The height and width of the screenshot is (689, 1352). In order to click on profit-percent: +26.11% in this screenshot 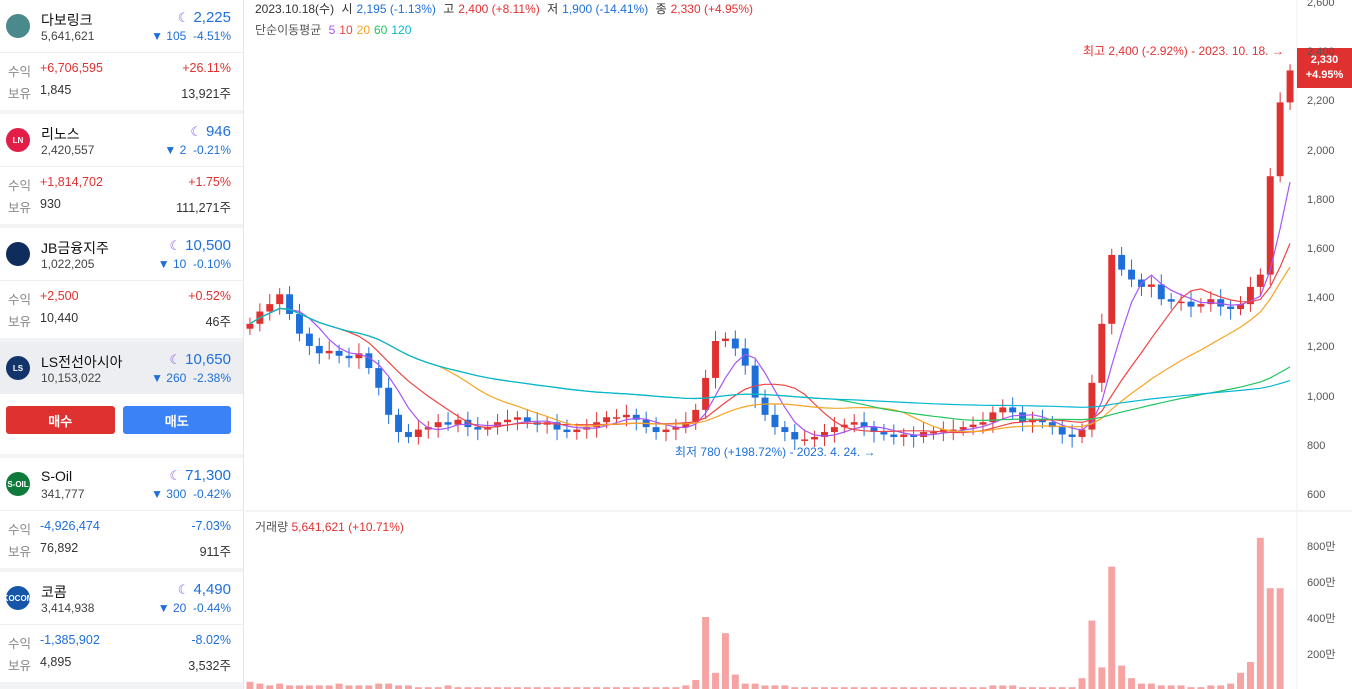, I will do `click(206, 68)`.